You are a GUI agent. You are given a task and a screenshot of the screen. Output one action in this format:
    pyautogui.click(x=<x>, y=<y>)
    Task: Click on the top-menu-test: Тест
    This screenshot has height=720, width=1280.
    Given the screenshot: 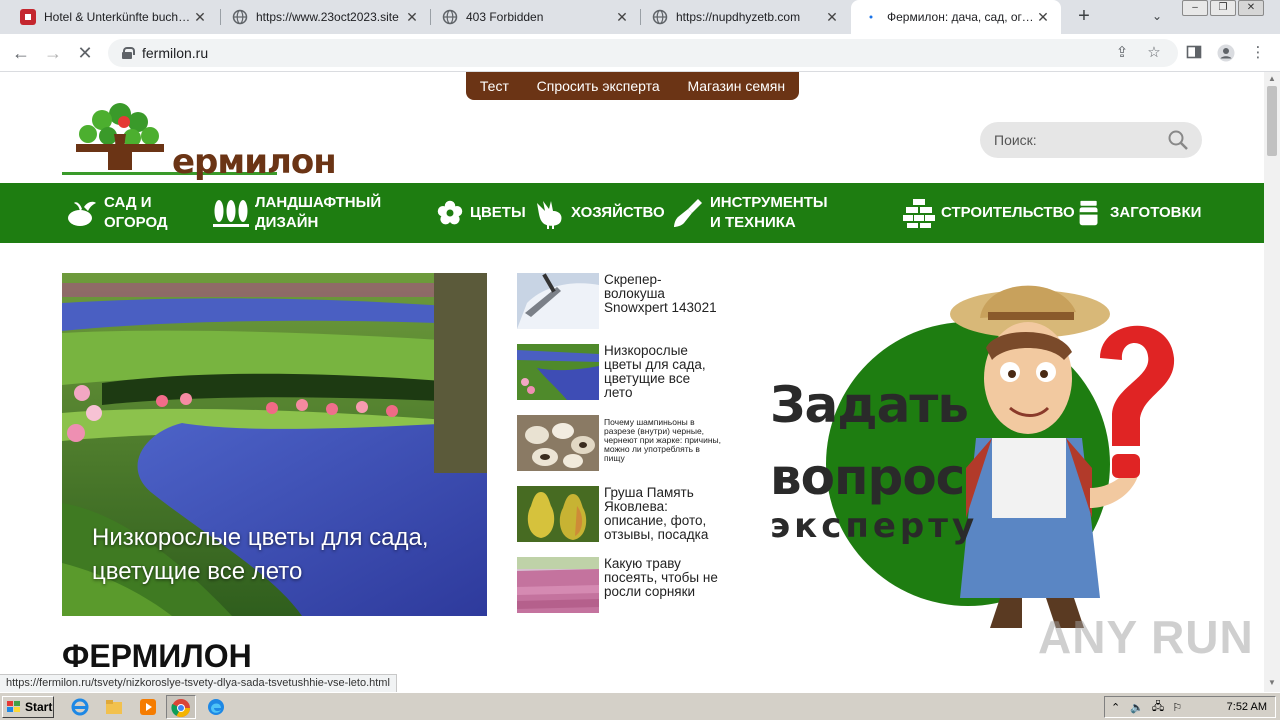 What is the action you would take?
    pyautogui.click(x=494, y=86)
    